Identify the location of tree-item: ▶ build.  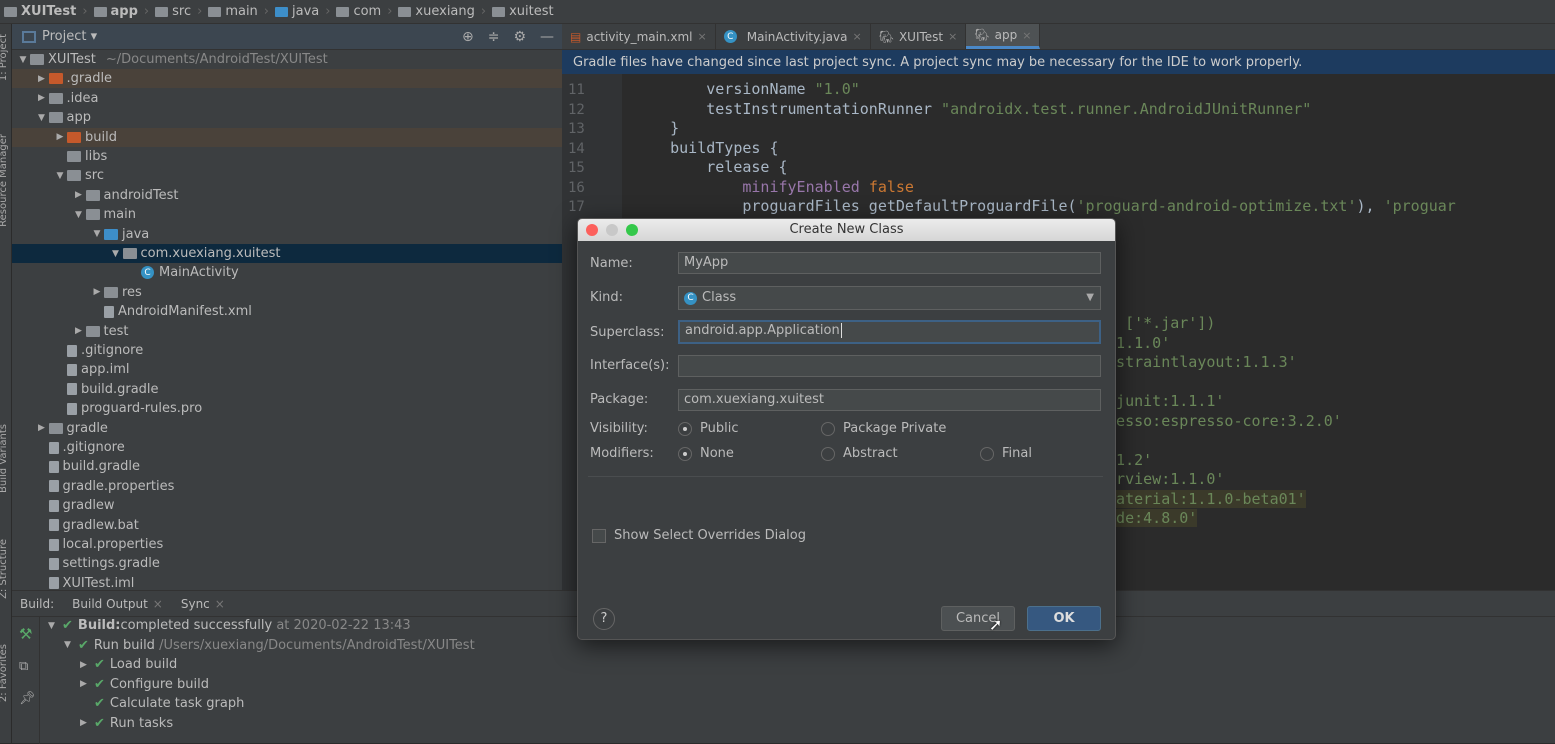
(287, 137).